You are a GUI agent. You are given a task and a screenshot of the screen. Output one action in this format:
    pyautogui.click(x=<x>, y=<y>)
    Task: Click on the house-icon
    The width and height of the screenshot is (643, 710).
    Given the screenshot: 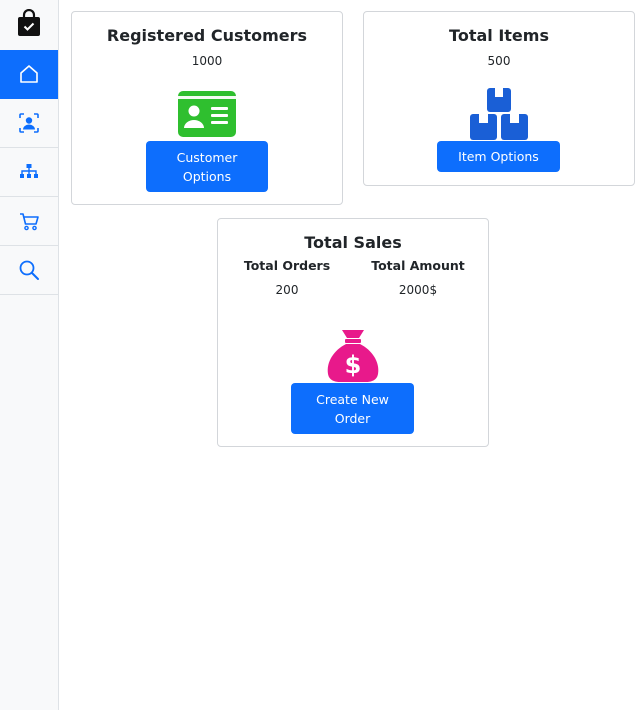 What is the action you would take?
    pyautogui.click(x=29, y=74)
    